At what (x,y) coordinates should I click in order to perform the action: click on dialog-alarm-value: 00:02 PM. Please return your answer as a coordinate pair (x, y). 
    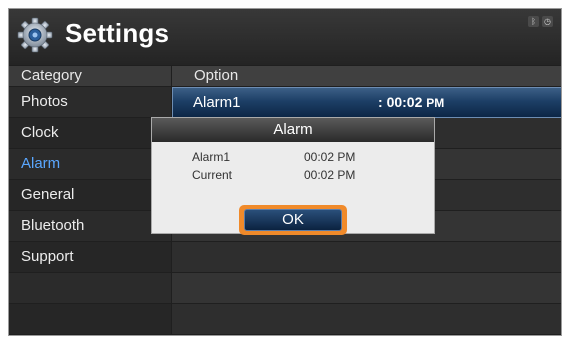
    Looking at the image, I should click on (330, 157).